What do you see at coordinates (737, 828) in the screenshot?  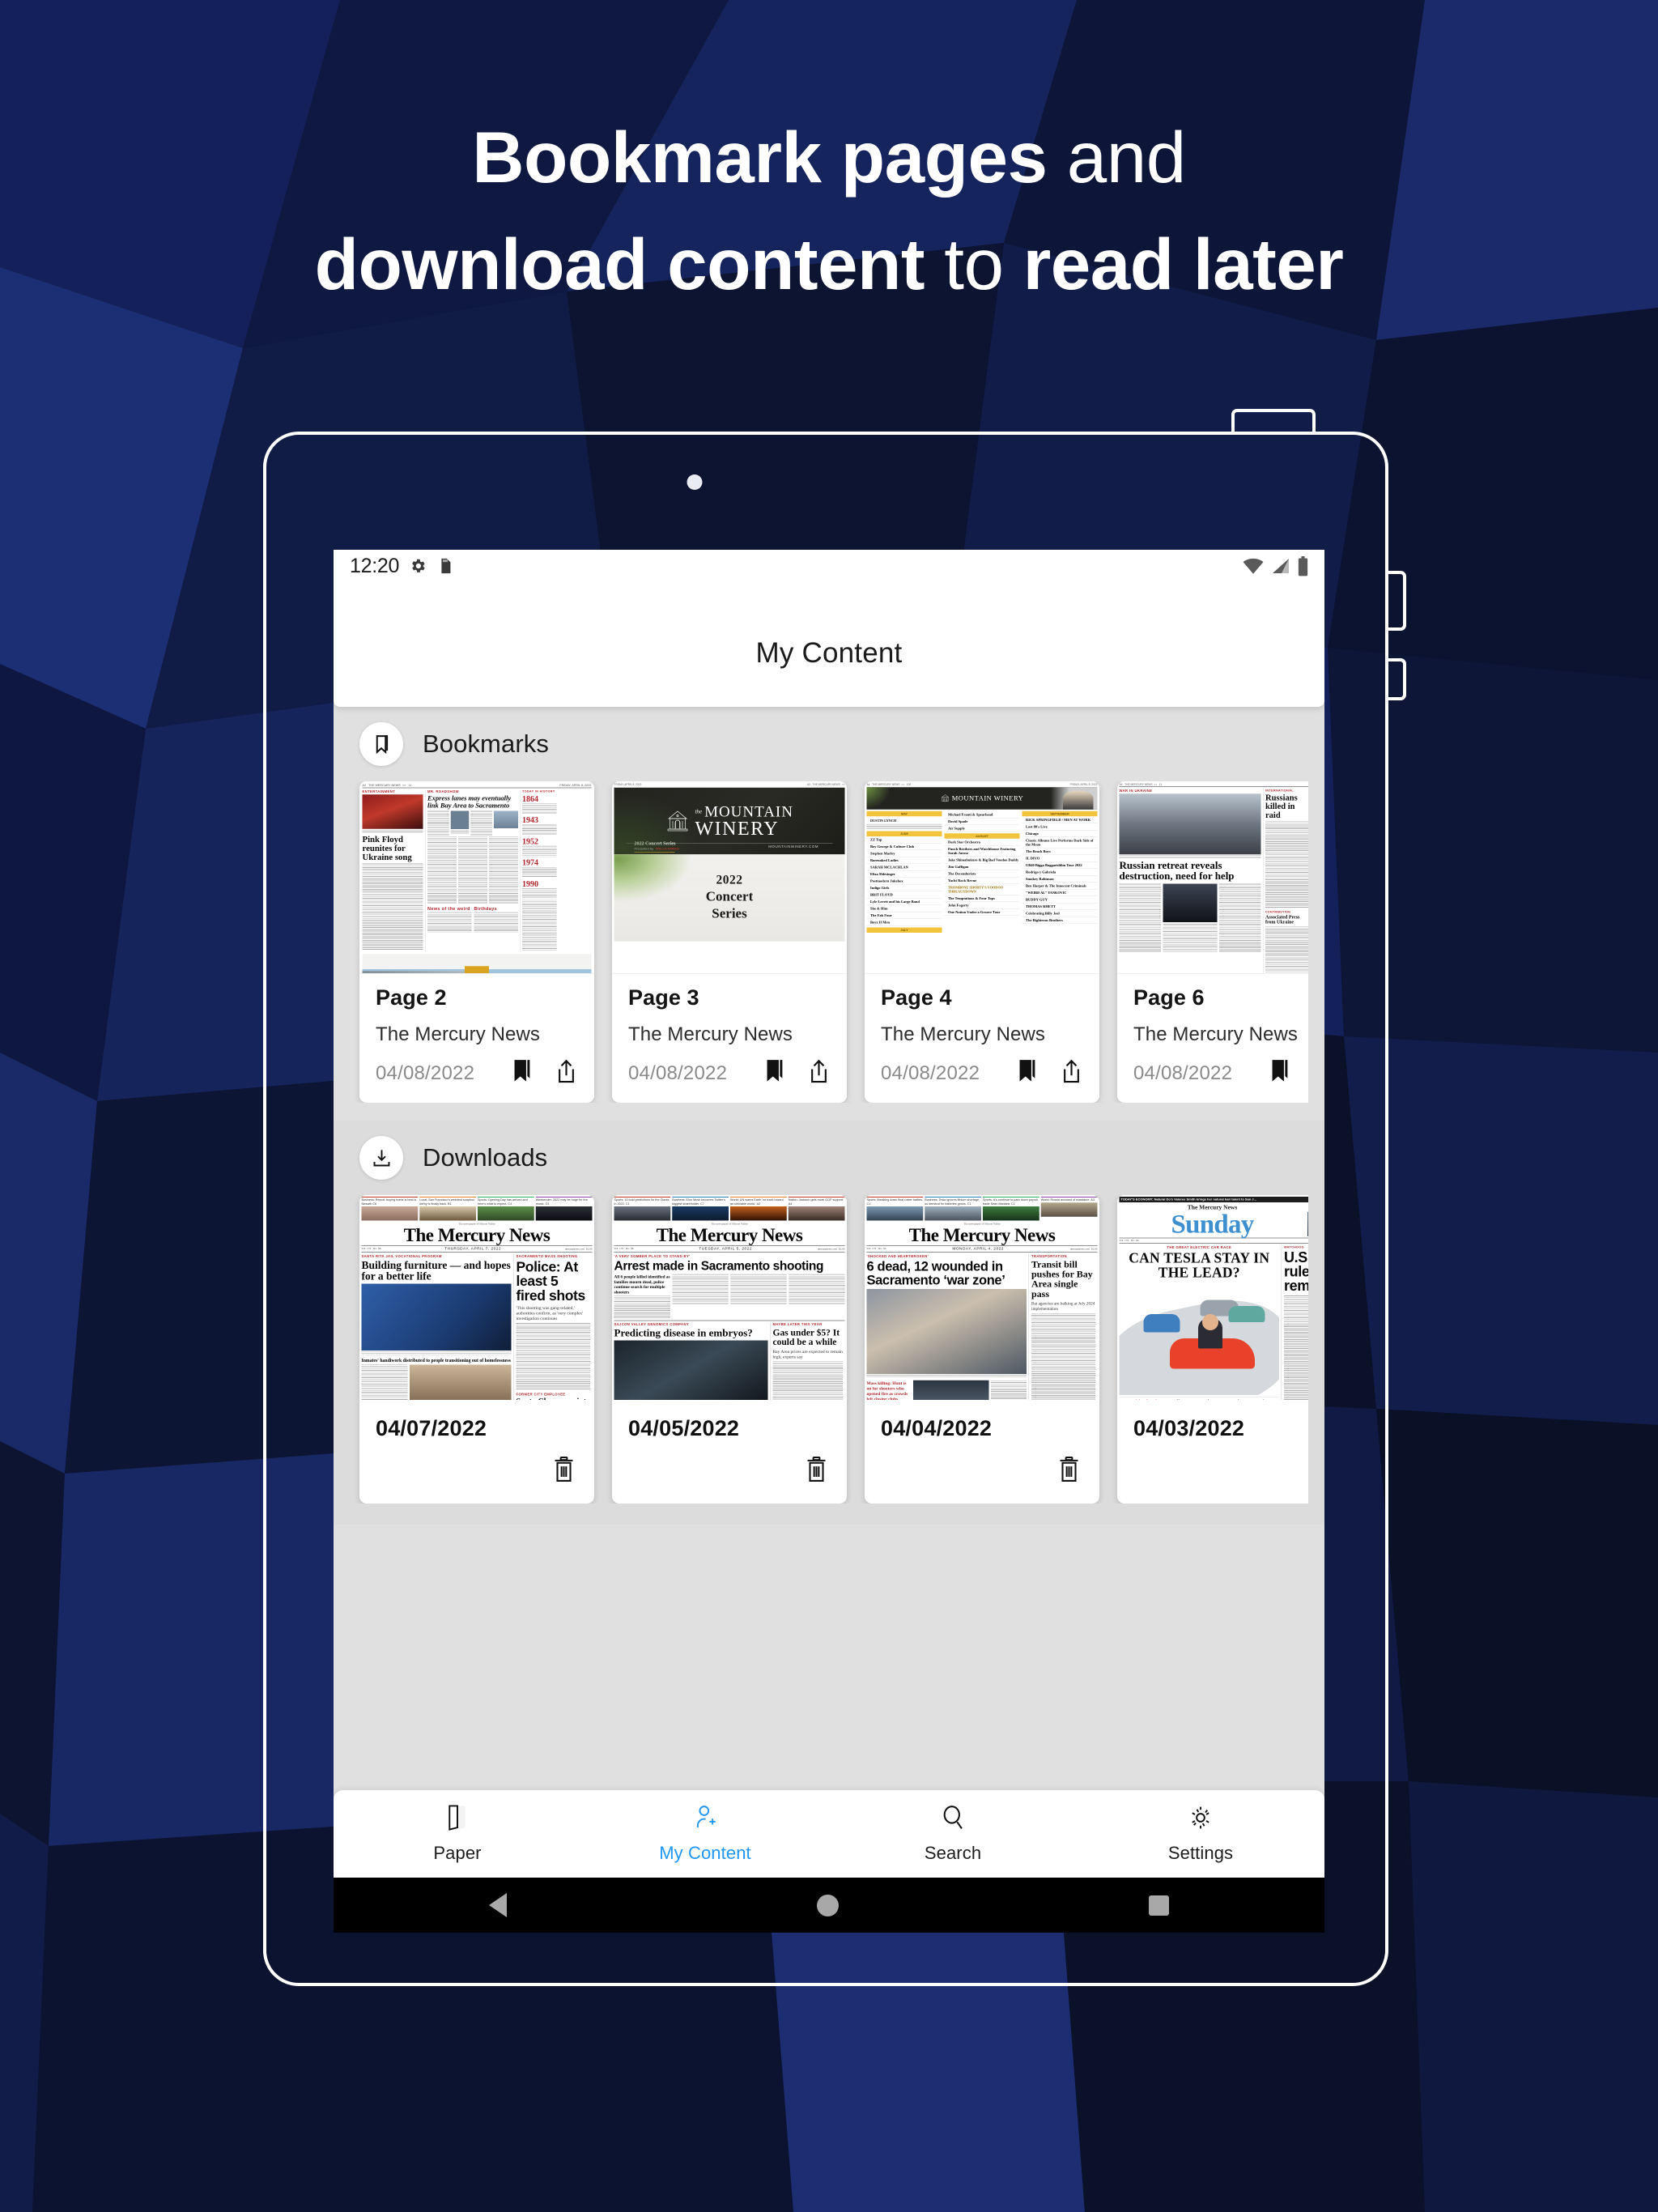 I see `thumb-brand-line2: WINERY` at bounding box center [737, 828].